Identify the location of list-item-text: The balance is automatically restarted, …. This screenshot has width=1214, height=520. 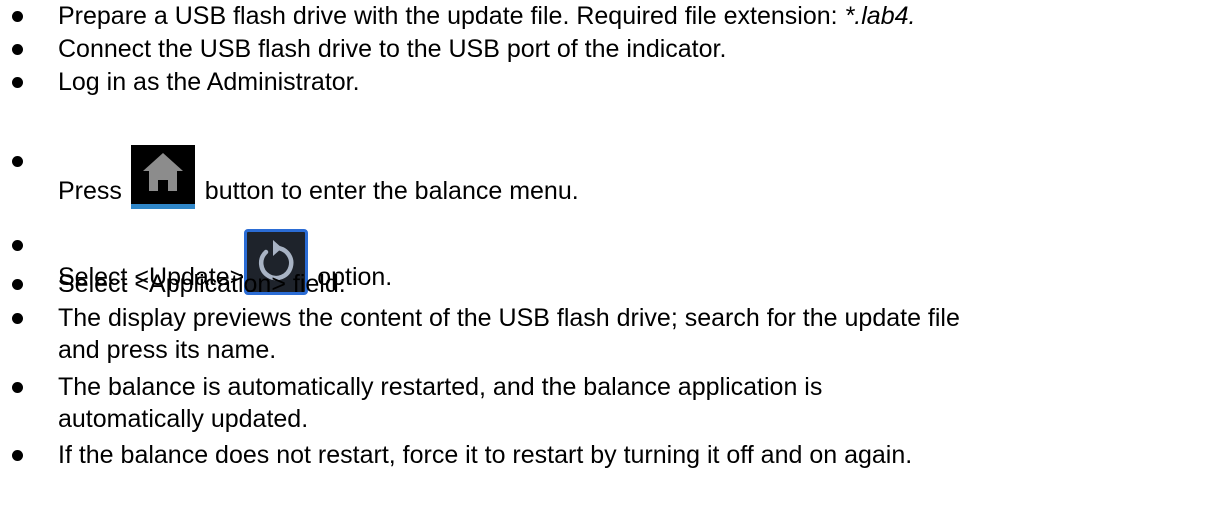
(440, 403).